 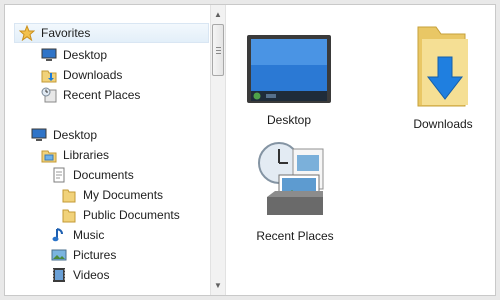 I want to click on music-icon, so click(x=59, y=235).